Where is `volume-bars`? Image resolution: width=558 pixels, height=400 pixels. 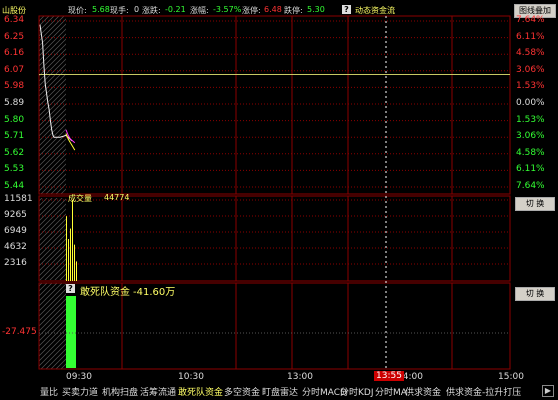
volume-bars is located at coordinates (71, 240).